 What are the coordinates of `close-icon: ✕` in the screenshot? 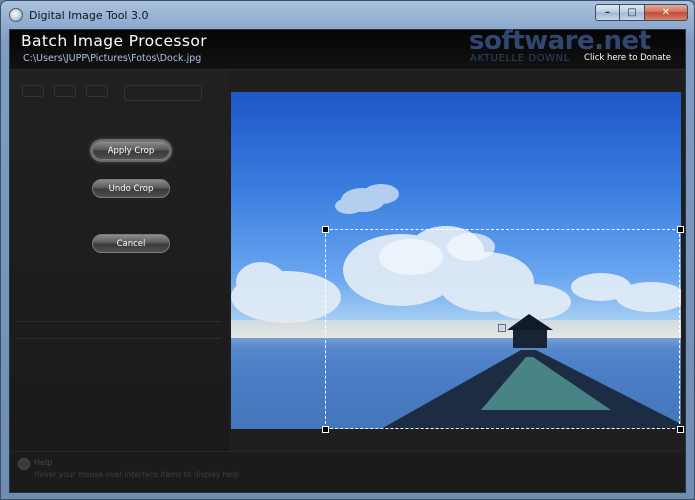 It's located at (666, 12).